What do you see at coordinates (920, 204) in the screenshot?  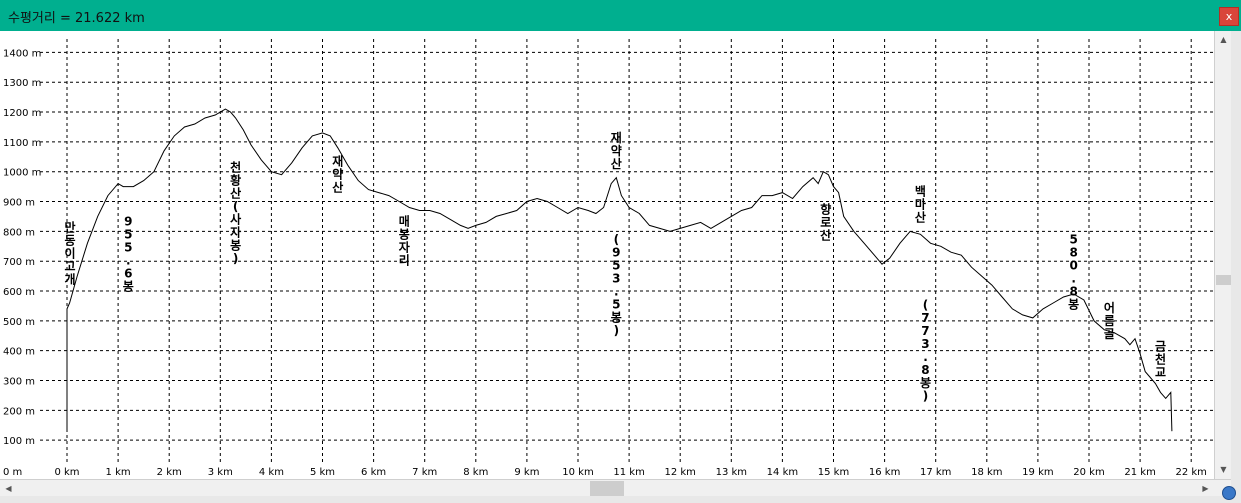 I see `peak-annotation: 백마산` at bounding box center [920, 204].